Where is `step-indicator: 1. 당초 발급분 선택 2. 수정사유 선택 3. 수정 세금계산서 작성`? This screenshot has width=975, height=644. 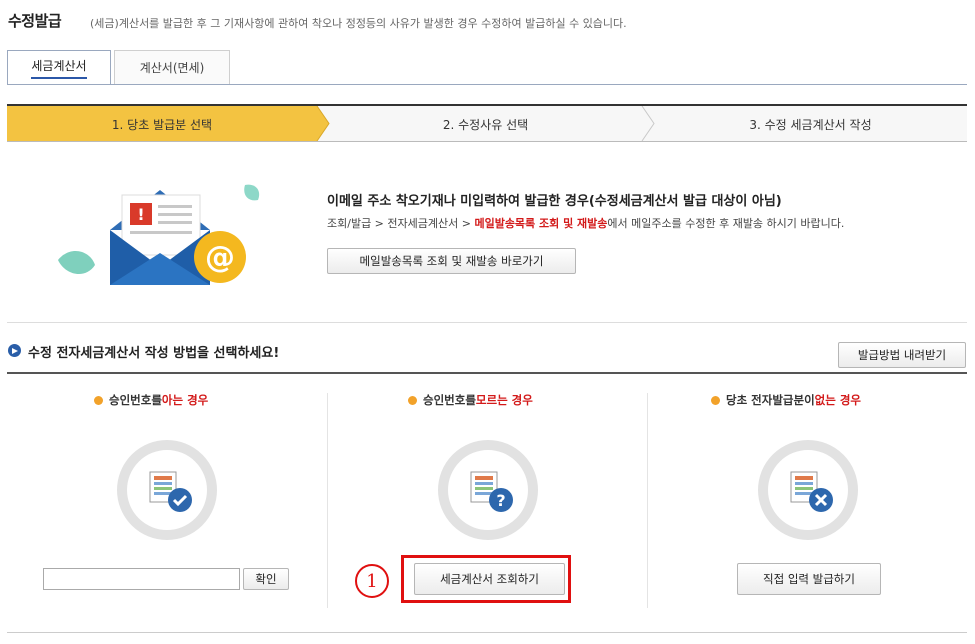 step-indicator: 1. 당초 발급분 선택 2. 수정사유 선택 3. 수정 세금계산서 작성 is located at coordinates (487, 123).